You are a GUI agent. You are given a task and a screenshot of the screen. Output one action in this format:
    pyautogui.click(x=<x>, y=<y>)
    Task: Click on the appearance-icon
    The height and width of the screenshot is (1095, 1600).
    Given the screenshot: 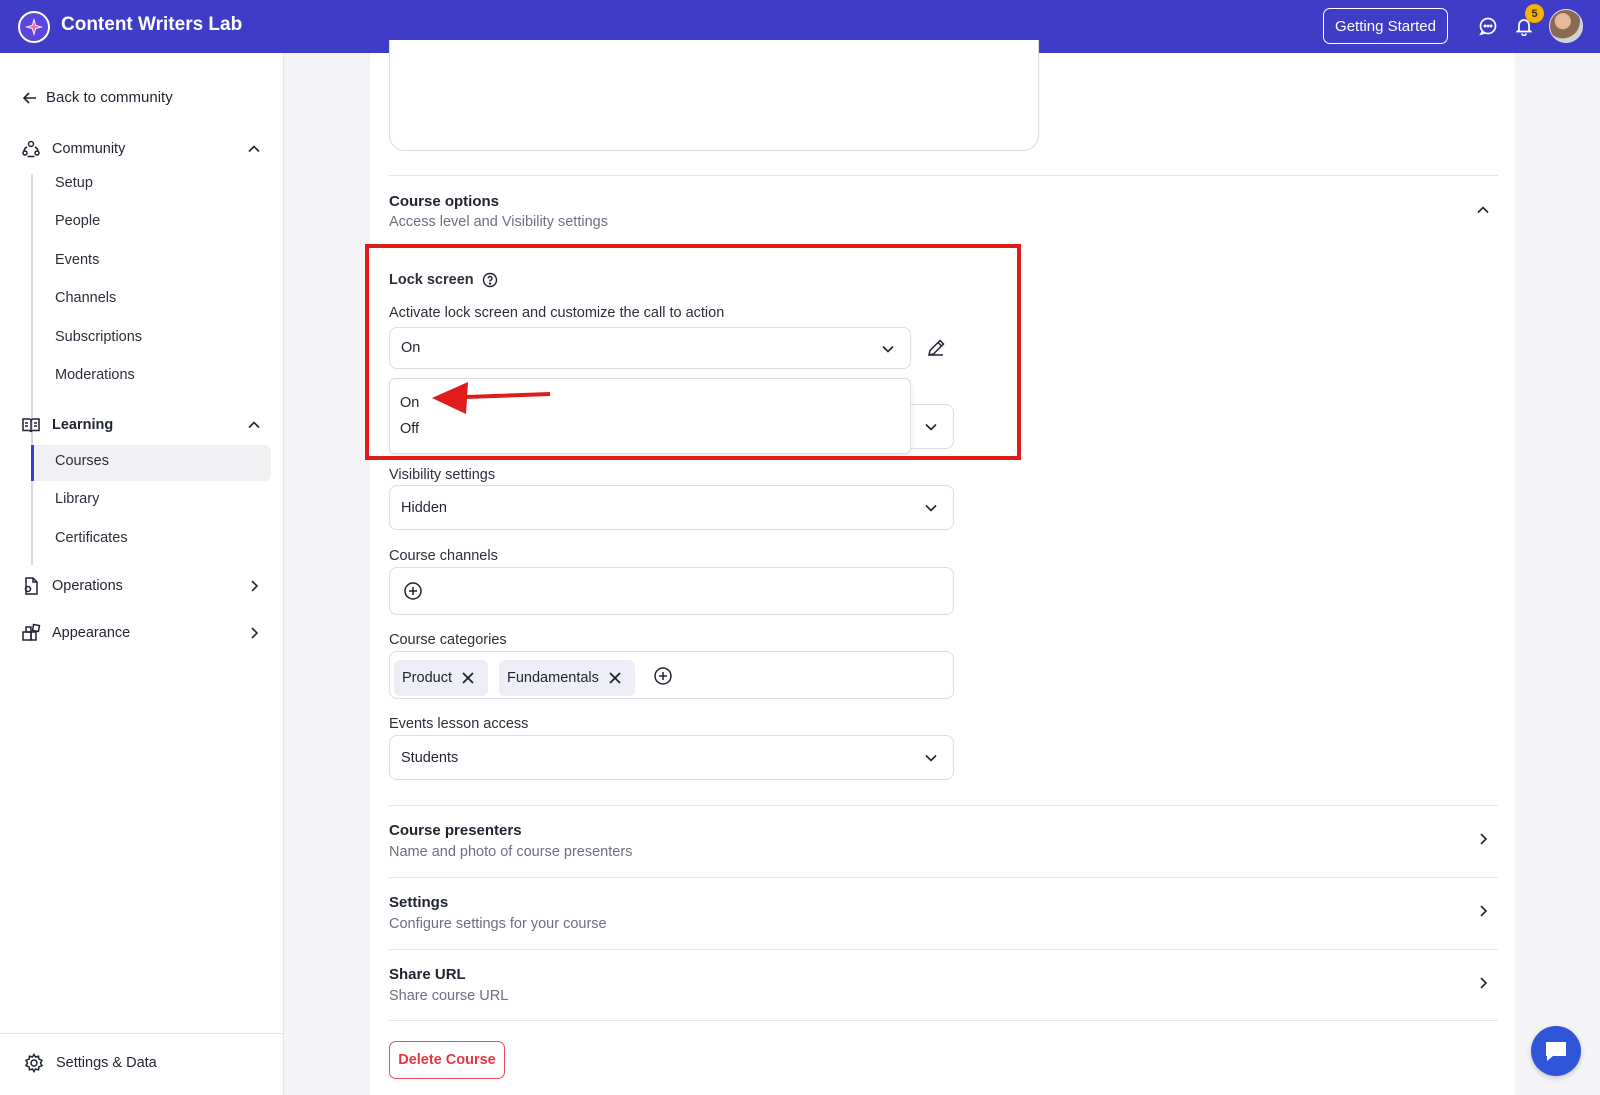 What is the action you would take?
    pyautogui.click(x=31, y=633)
    